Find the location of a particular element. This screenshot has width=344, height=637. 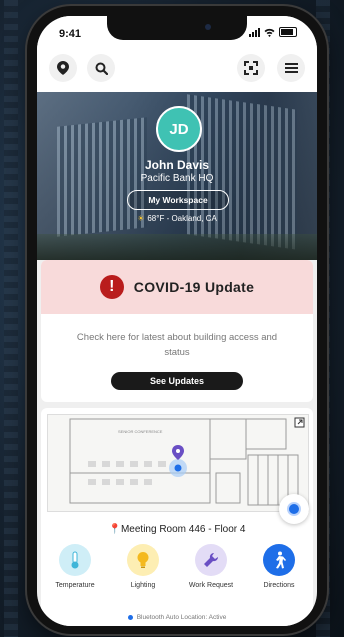

floor-plan-drawing: SENIOR CONFERENCE is located at coordinates (187, 461).